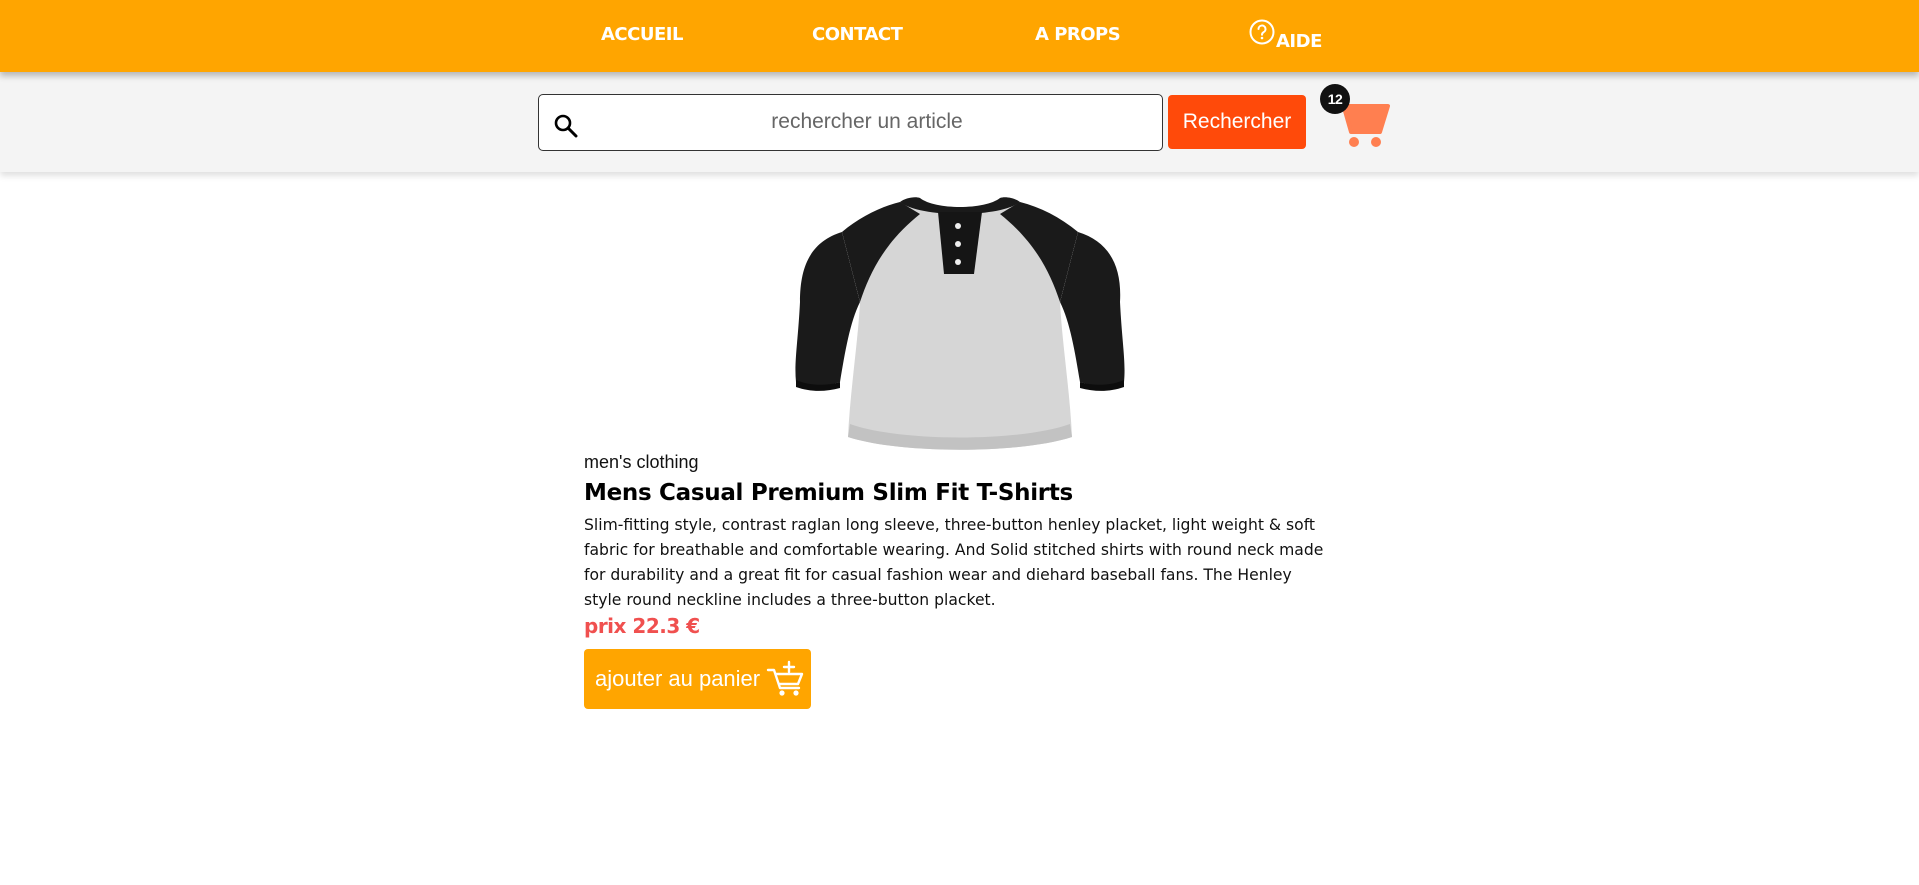 This screenshot has height=885, width=1919. I want to click on add-to-cart-button: ajouter au panier, so click(697, 679).